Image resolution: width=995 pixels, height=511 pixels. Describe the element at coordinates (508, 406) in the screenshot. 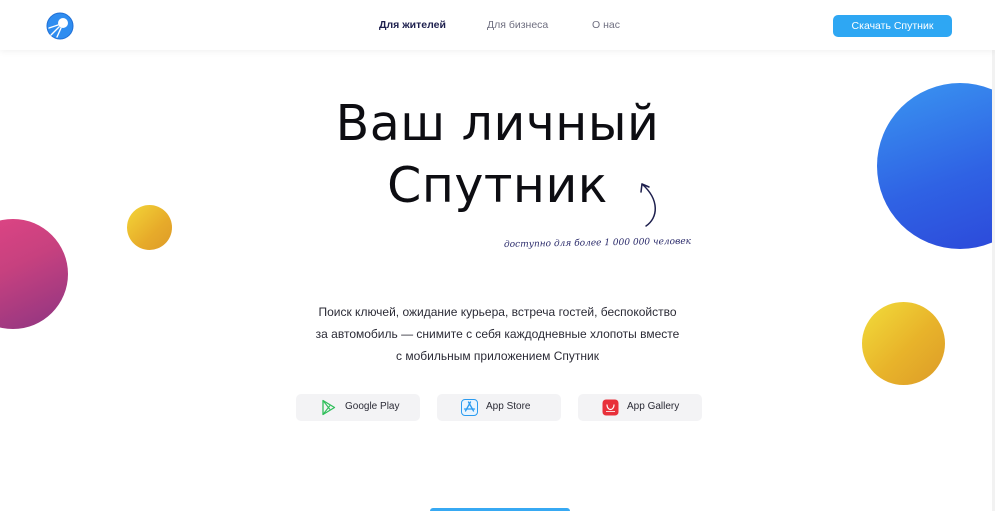

I see `app-store-label: App Store` at that location.